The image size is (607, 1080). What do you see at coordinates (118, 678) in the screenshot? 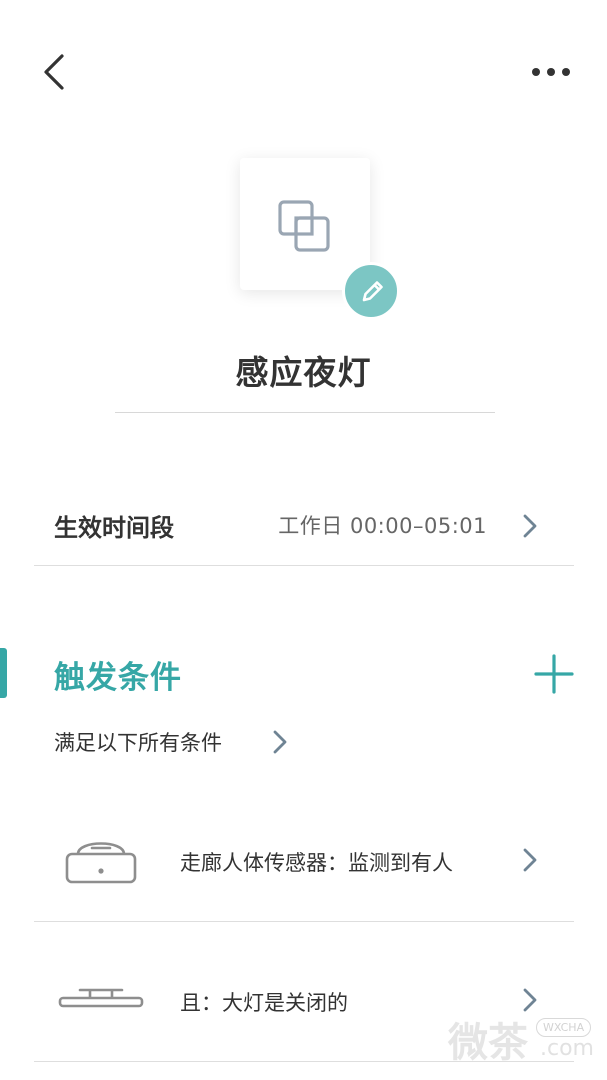
I see `trigger-section-title: 触发条件` at bounding box center [118, 678].